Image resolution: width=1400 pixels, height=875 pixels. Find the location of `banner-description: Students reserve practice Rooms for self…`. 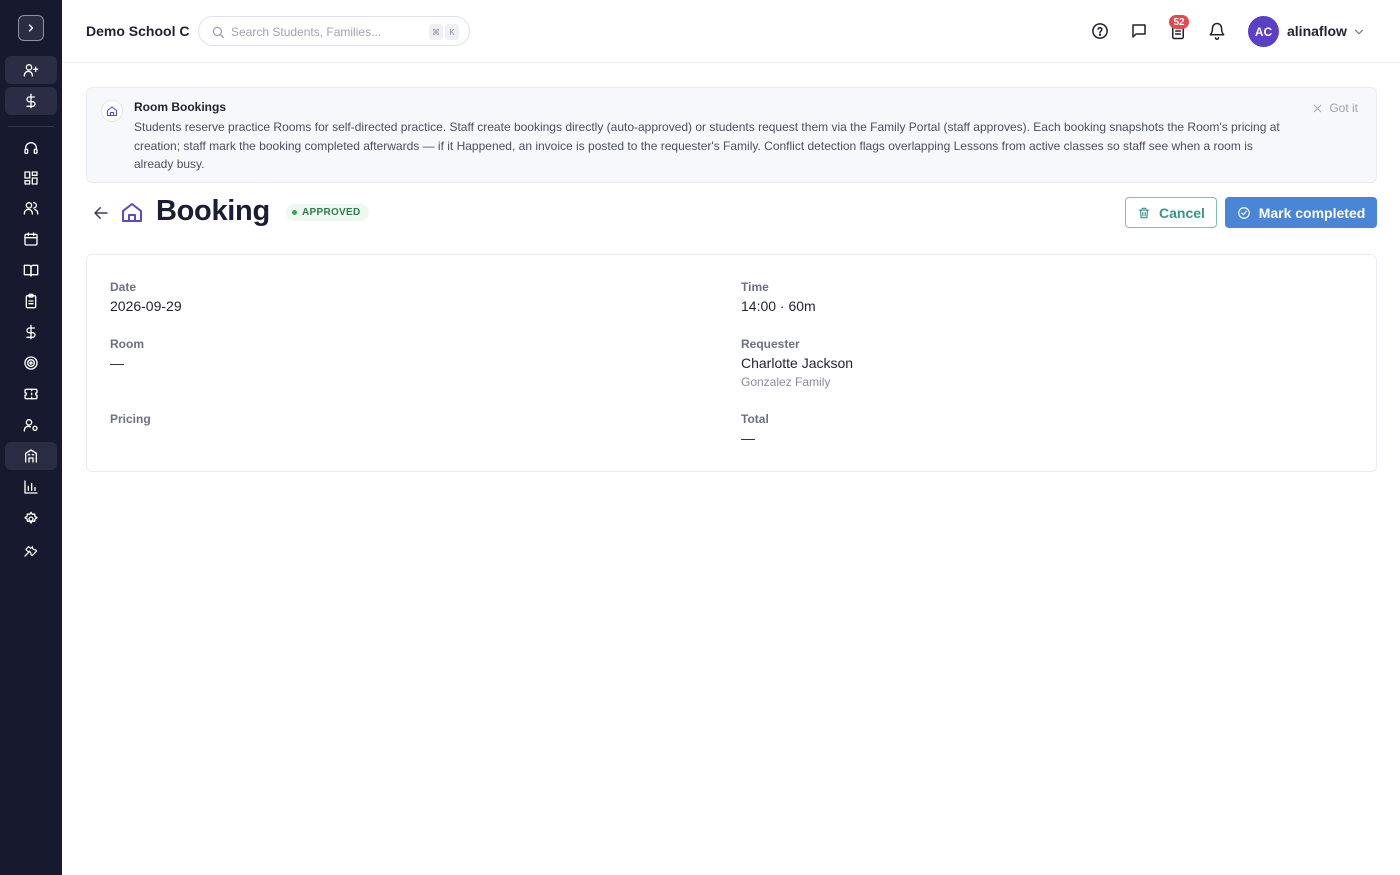

banner-description: Students reserve practice Rooms for self… is located at coordinates (707, 145).